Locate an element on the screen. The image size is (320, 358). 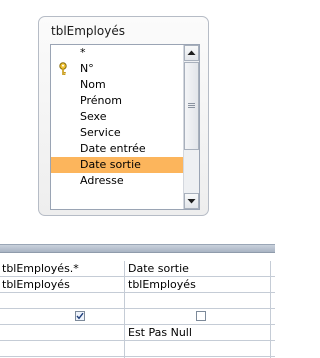
scroll-up-button is located at coordinates (191, 53).